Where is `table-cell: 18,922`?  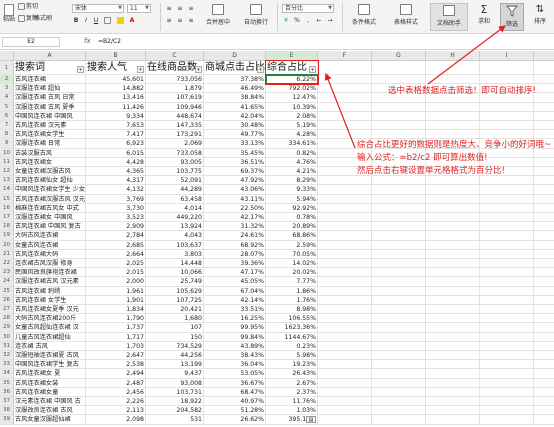 table-cell: 18,922 is located at coordinates (175, 402).